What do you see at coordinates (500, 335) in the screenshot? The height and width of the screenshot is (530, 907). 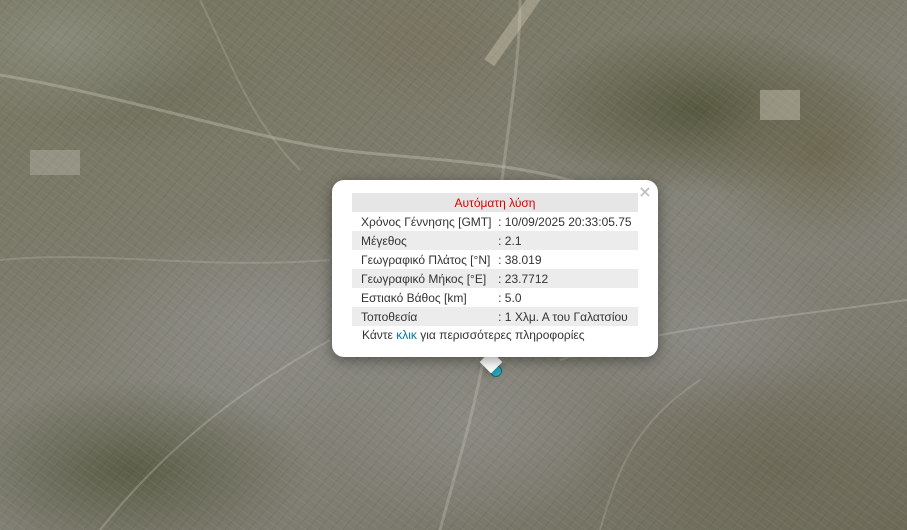 I see `more-suffix: για περισσότερες πληροφορίες` at bounding box center [500, 335].